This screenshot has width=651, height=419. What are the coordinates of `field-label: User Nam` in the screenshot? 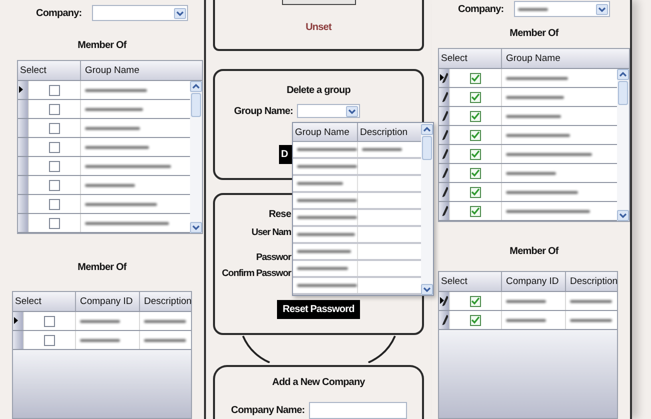 It's located at (271, 232).